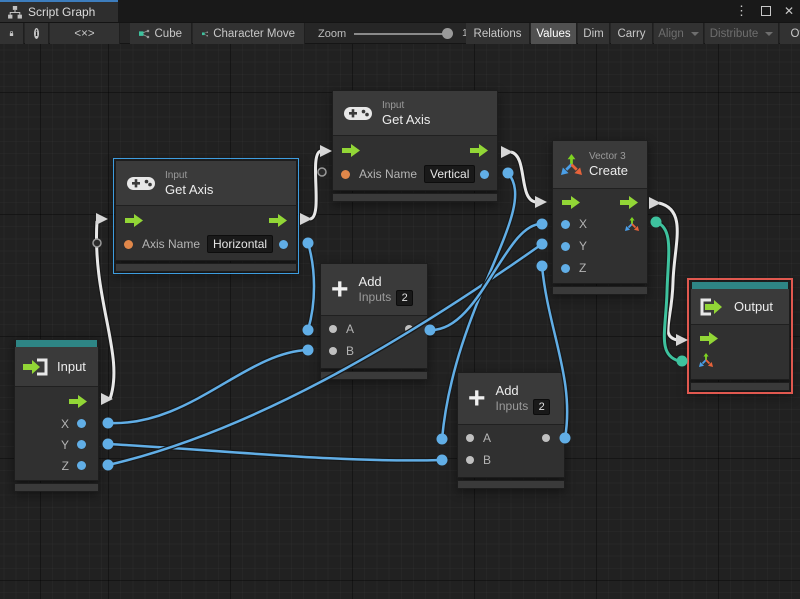  I want to click on output-bracket-icon, so click(712, 307).